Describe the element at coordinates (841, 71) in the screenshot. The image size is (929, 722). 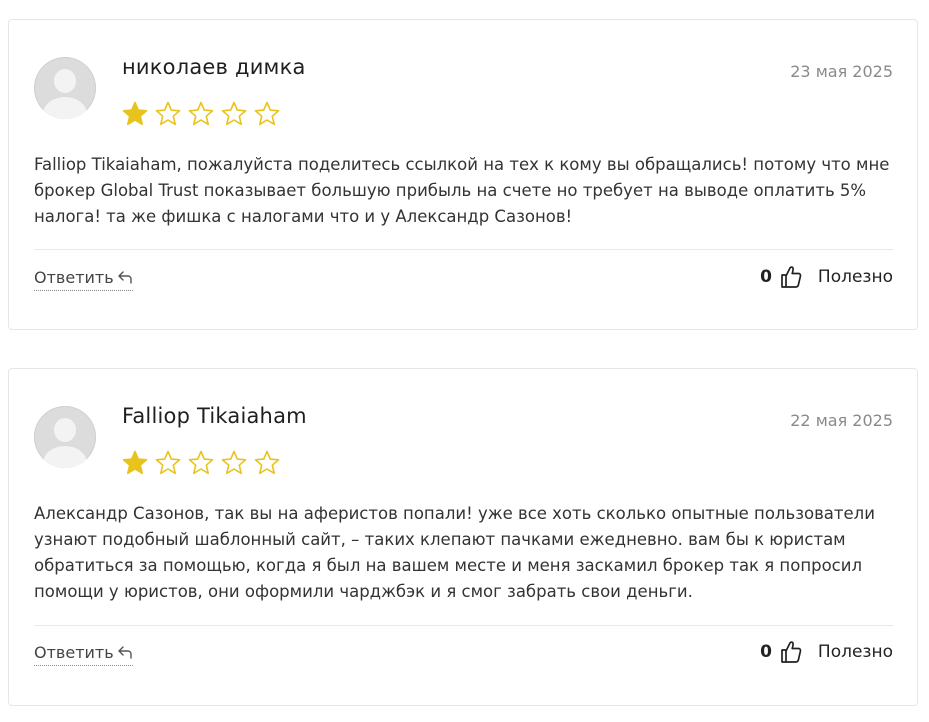
I see `review-date: 23 мая 2025` at that location.